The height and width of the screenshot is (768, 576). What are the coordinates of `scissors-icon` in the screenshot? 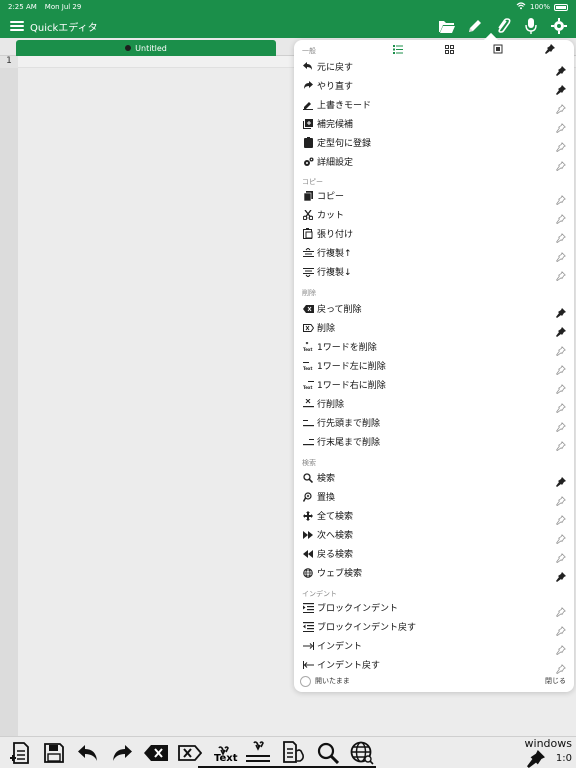 It's located at (308, 215).